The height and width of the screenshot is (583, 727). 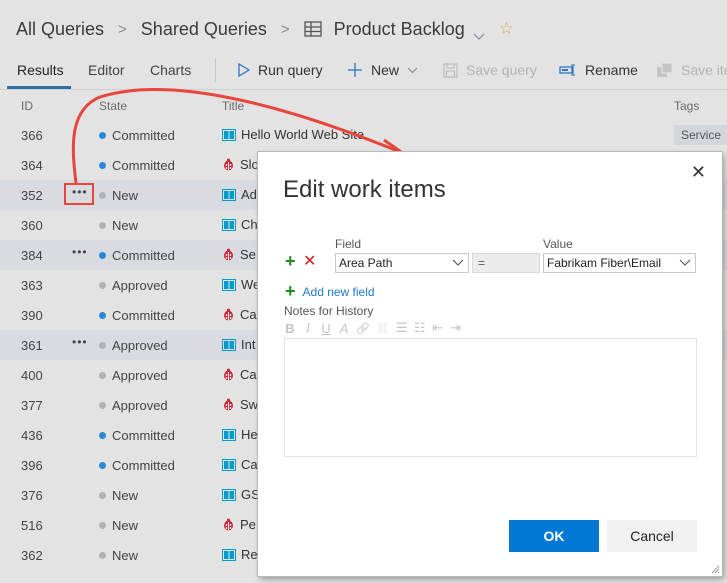 What do you see at coordinates (704, 70) in the screenshot?
I see `save-items-label: Save ite` at bounding box center [704, 70].